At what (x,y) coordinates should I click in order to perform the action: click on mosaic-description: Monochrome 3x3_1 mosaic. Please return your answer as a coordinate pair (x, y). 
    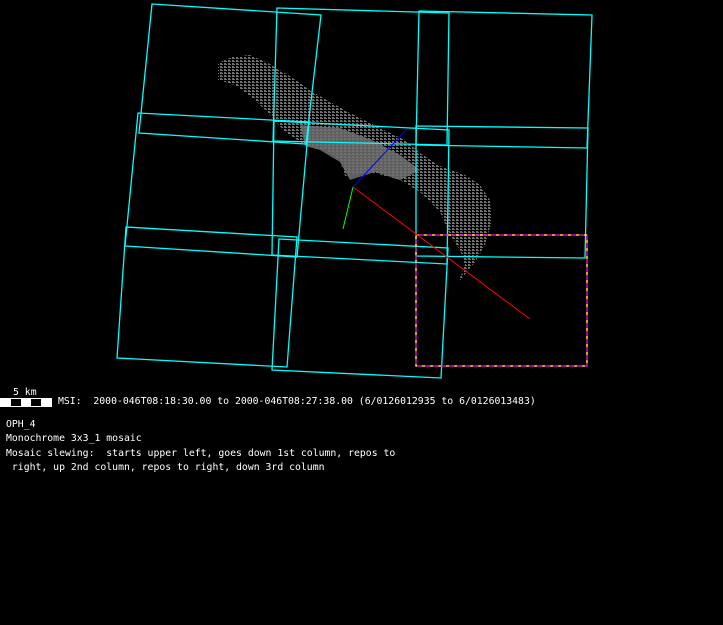
    Looking at the image, I should click on (74, 438).